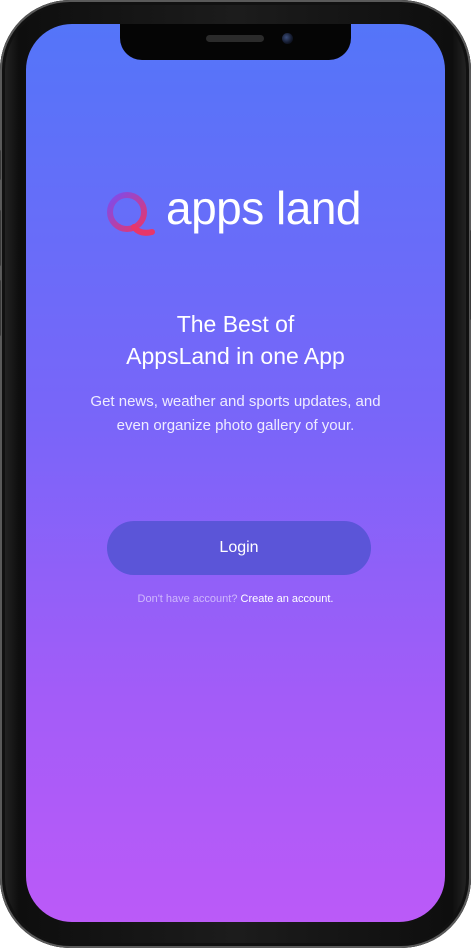  Describe the element at coordinates (0, 165) in the screenshot. I see `side-button` at that location.